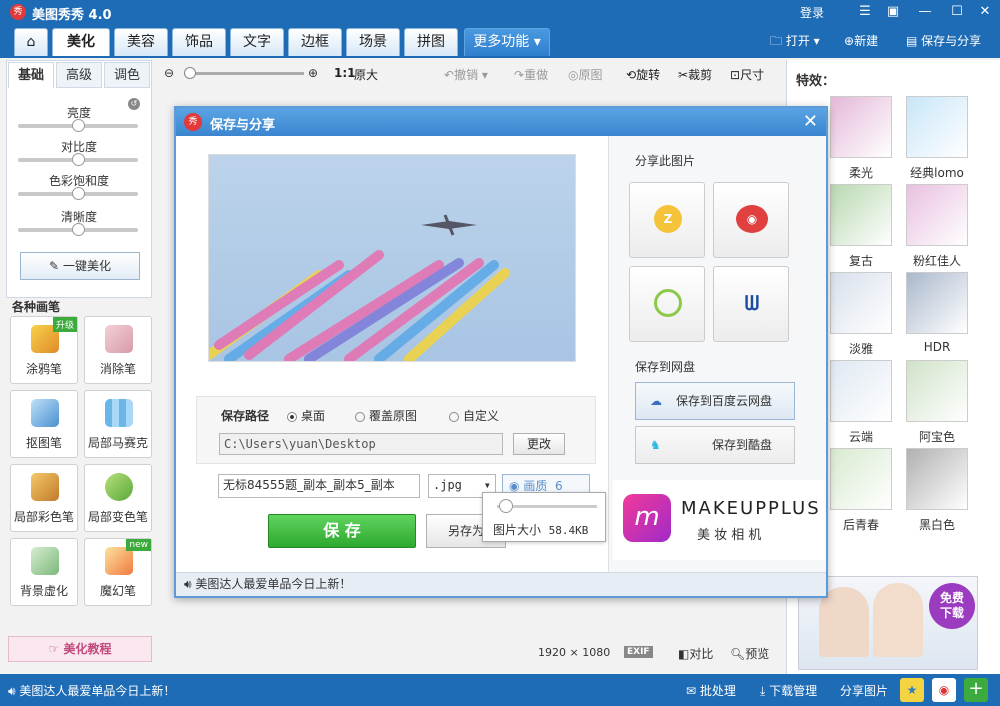 Image resolution: width=1000 pixels, height=706 pixels. I want to click on more-share-icon: +, so click(976, 690).